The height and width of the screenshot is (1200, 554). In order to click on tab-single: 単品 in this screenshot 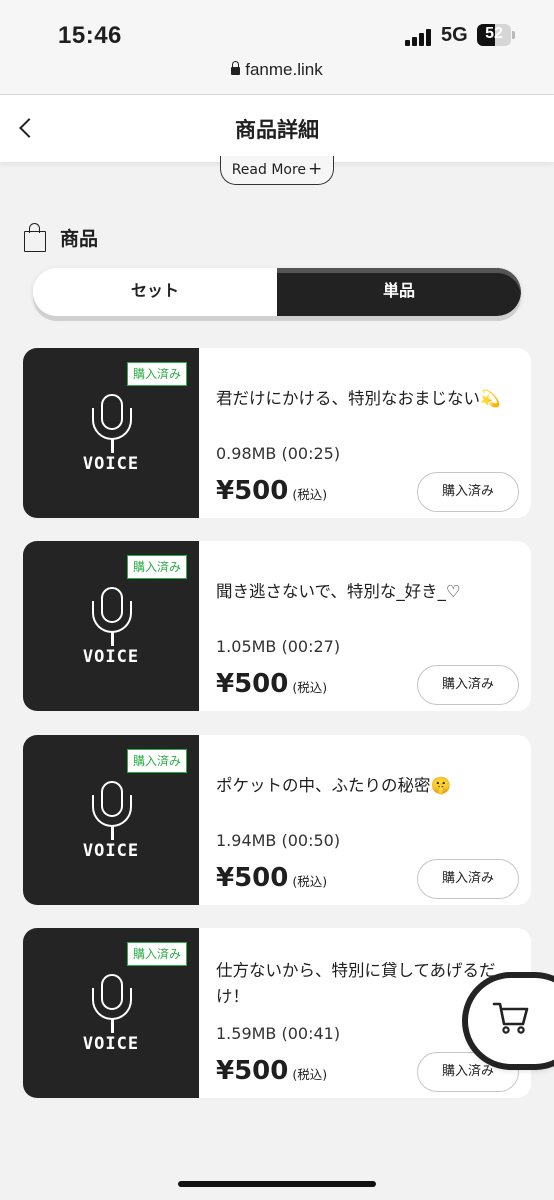, I will do `click(399, 292)`.